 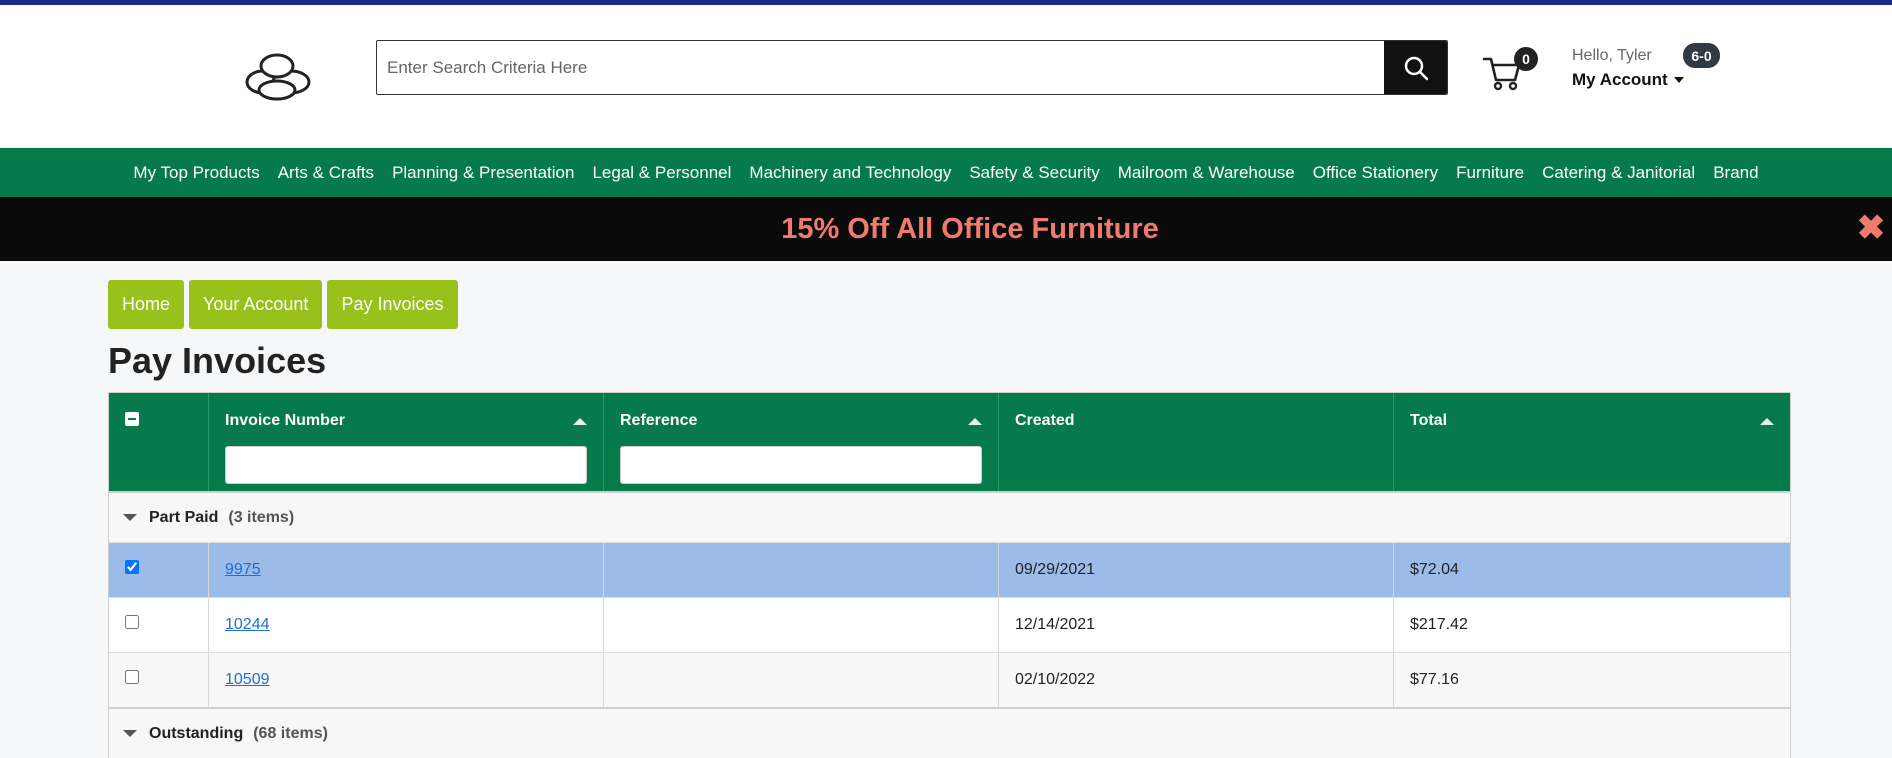 What do you see at coordinates (406, 625) in the screenshot?
I see `invoice-number-cell: 10244` at bounding box center [406, 625].